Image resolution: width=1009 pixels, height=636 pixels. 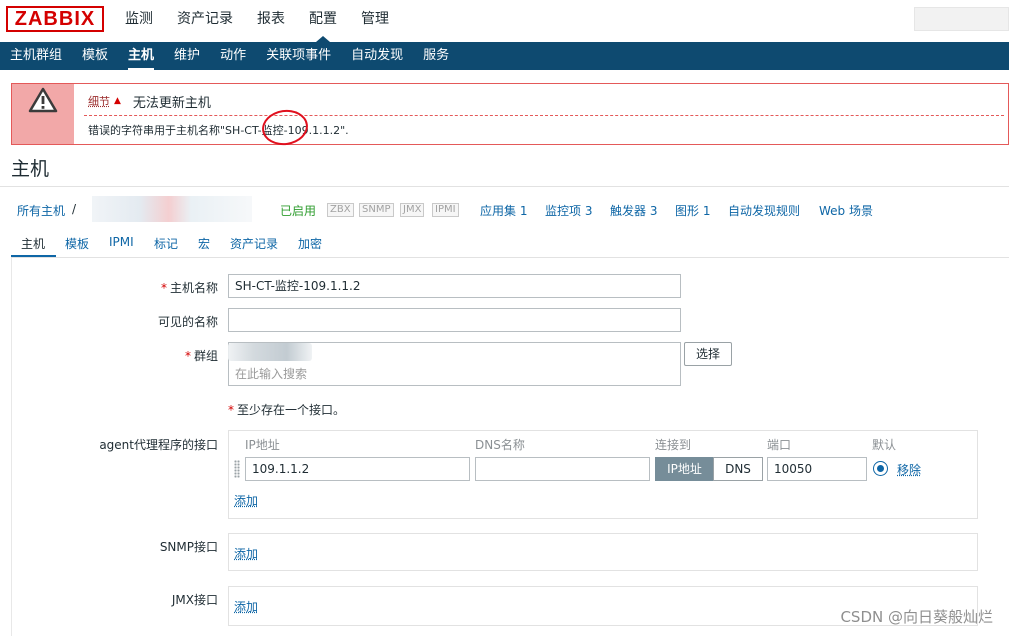 What do you see at coordinates (454, 286) in the screenshot?
I see `host-name-input: SH-CT-监控-109.1.1.2` at bounding box center [454, 286].